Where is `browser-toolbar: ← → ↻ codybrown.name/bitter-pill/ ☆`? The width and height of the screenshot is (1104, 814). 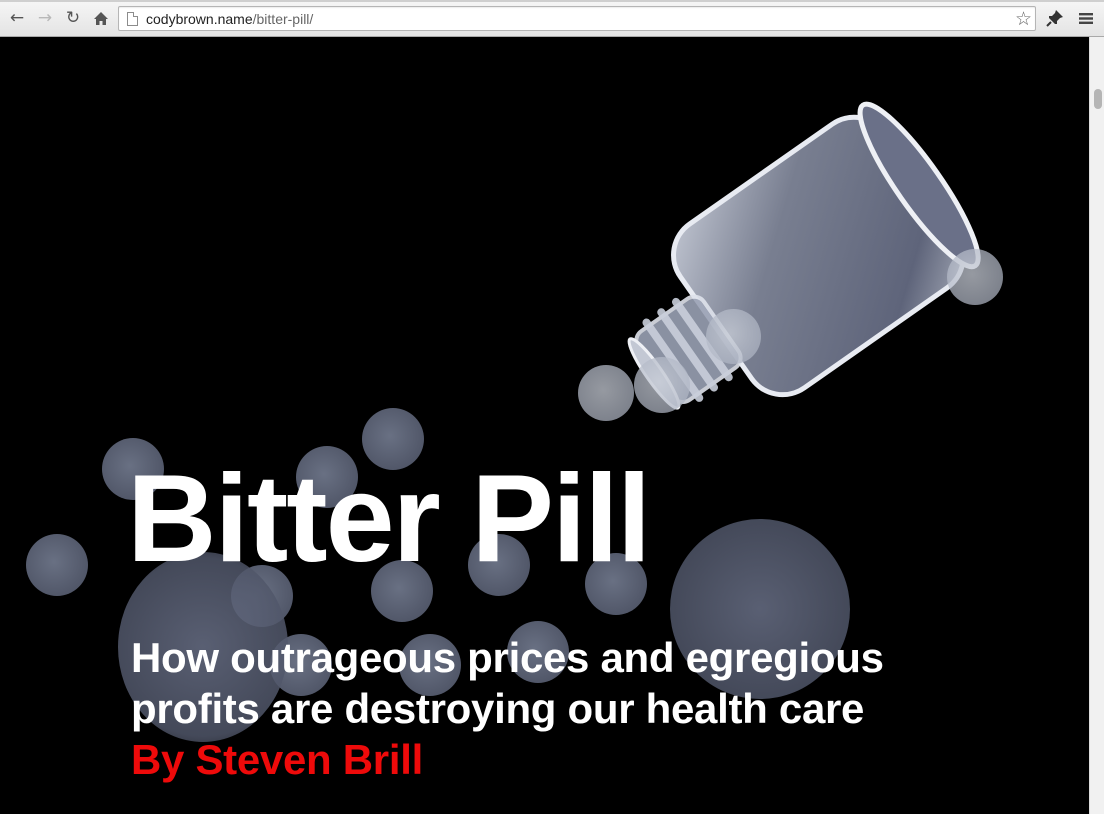 browser-toolbar: ← → ↻ codybrown.name/bitter-pill/ ☆ is located at coordinates (552, 18).